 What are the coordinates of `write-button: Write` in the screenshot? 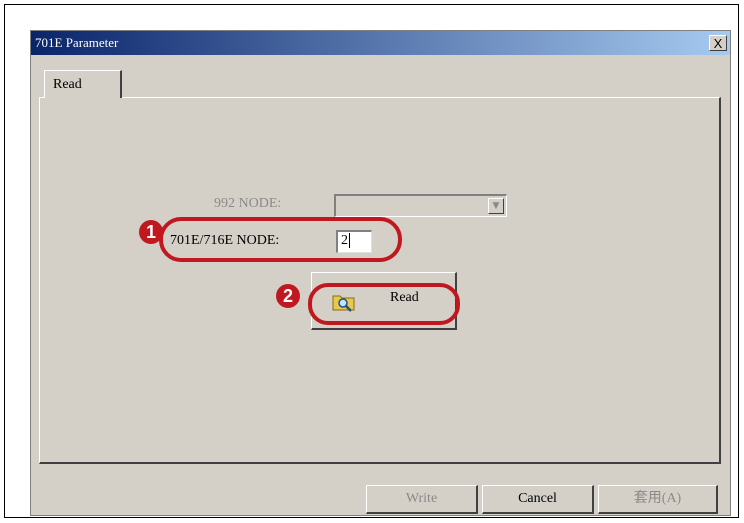 It's located at (422, 499).